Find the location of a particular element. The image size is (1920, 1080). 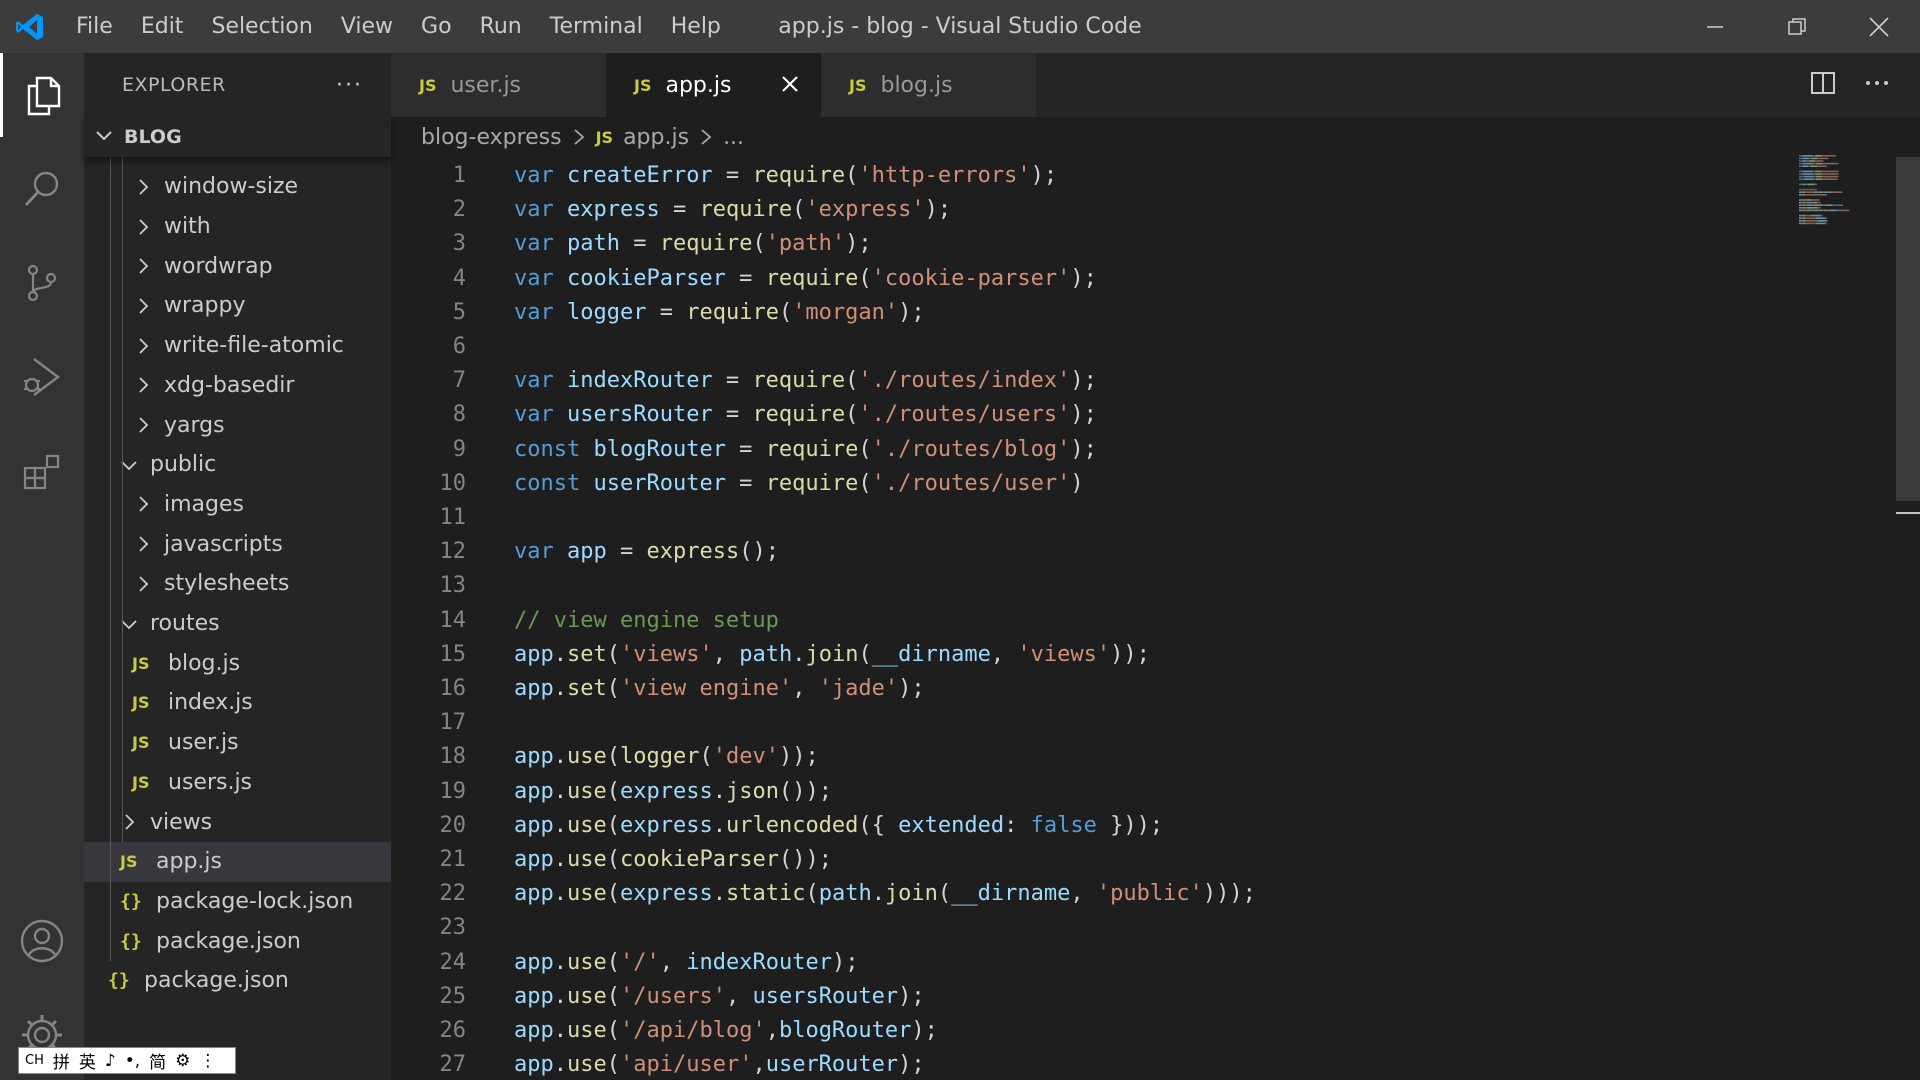

code-line: 16 app.set('view engine', 'jade'); is located at coordinates (1091, 689).